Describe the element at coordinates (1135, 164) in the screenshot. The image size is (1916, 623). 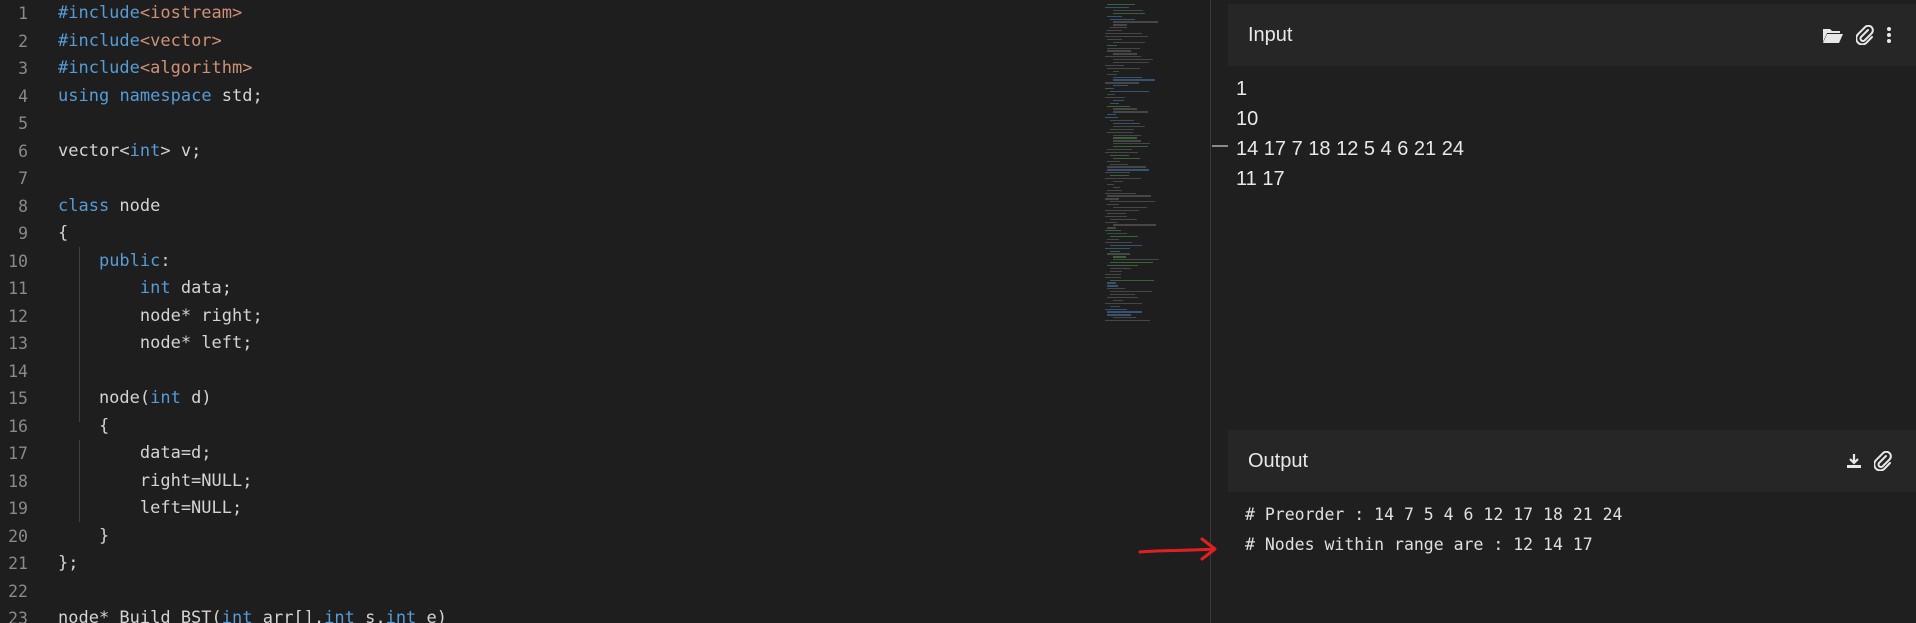
I see `minimap` at that location.